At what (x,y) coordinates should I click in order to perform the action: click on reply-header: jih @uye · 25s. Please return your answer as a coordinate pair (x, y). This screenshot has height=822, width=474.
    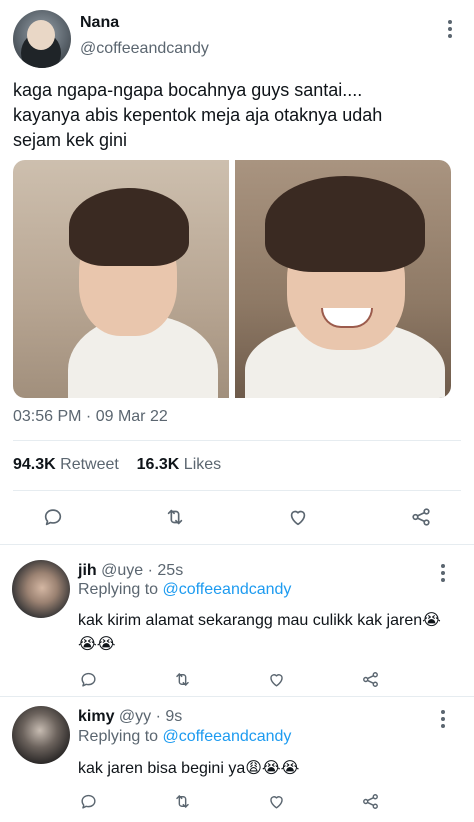
    Looking at the image, I should click on (130, 571).